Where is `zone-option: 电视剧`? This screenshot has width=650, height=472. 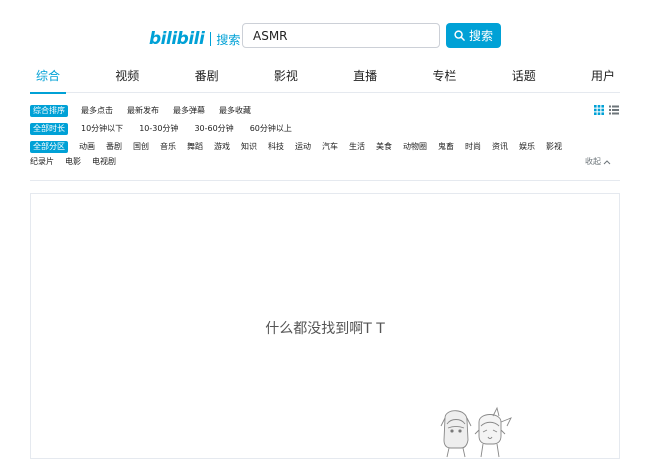 zone-option: 电视剧 is located at coordinates (104, 162).